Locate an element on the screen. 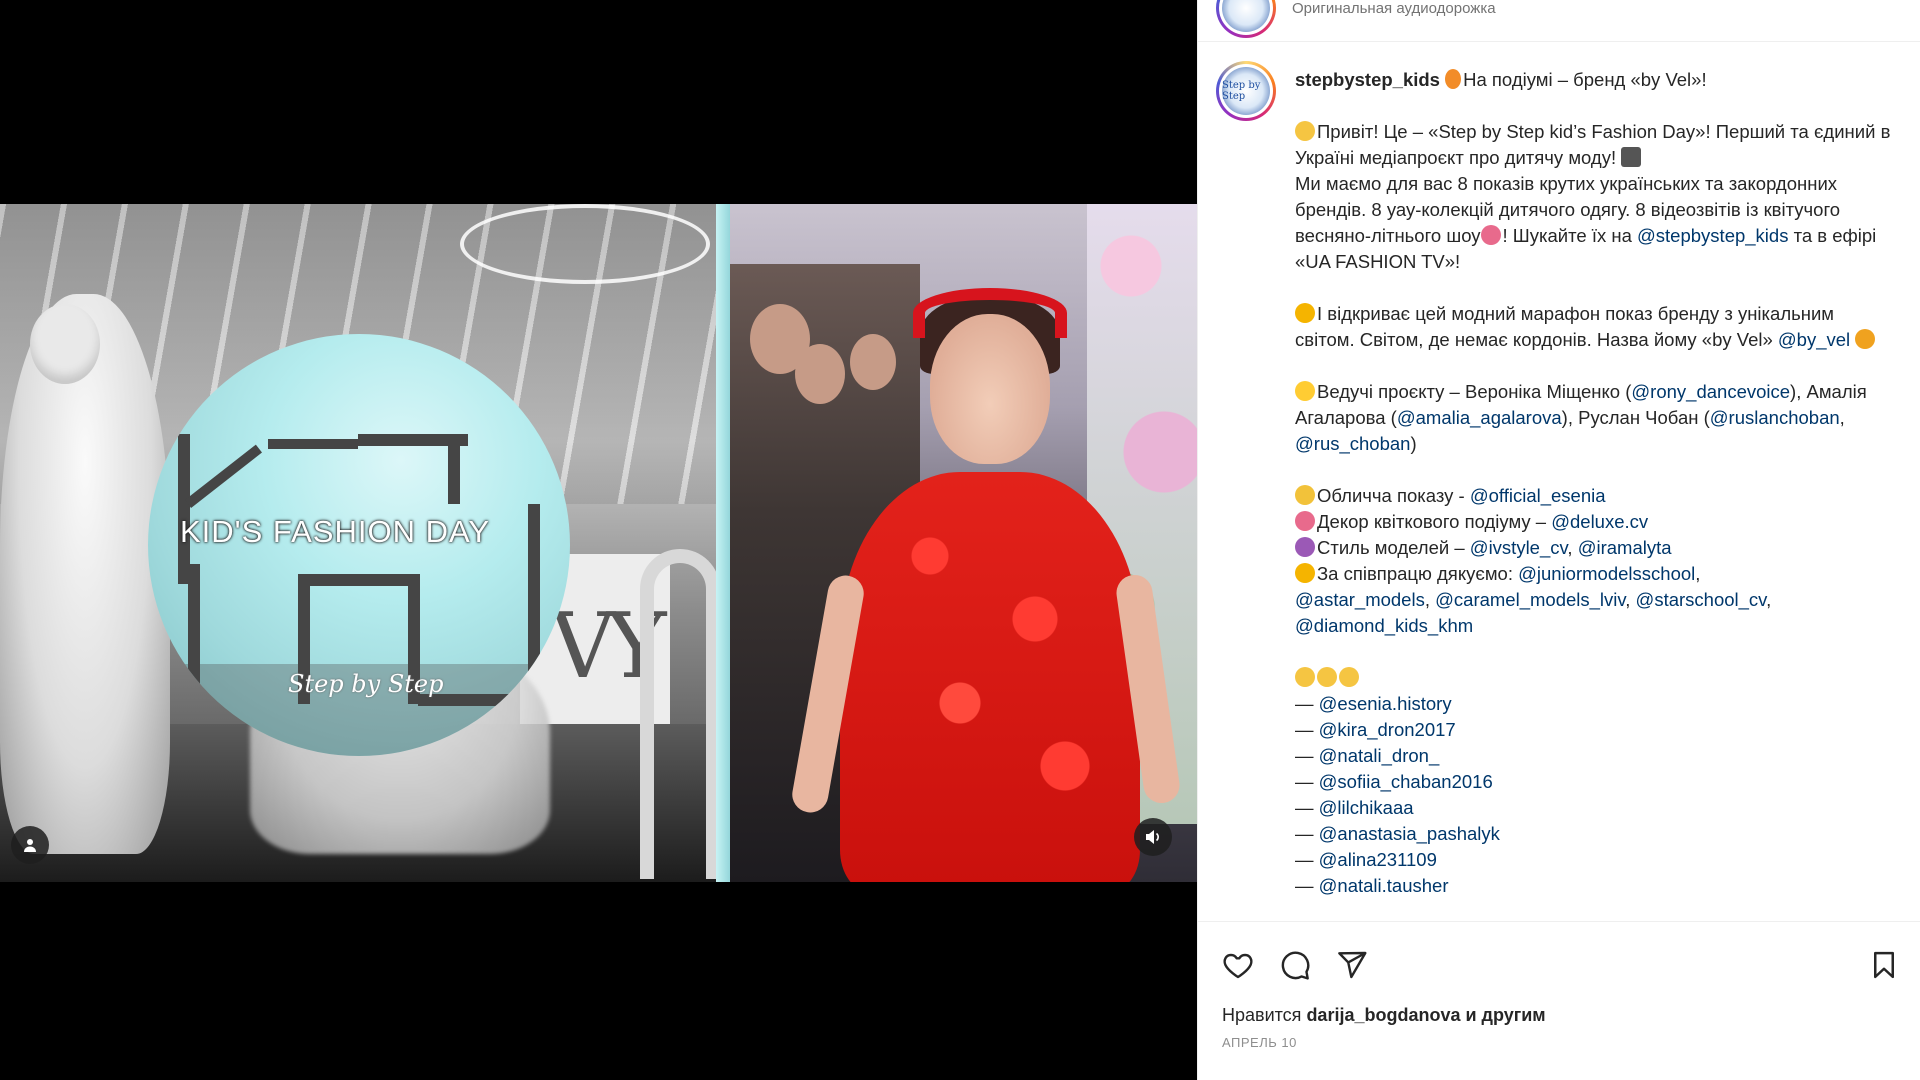  mention-link: @kira_dron2017 is located at coordinates (1387, 729).